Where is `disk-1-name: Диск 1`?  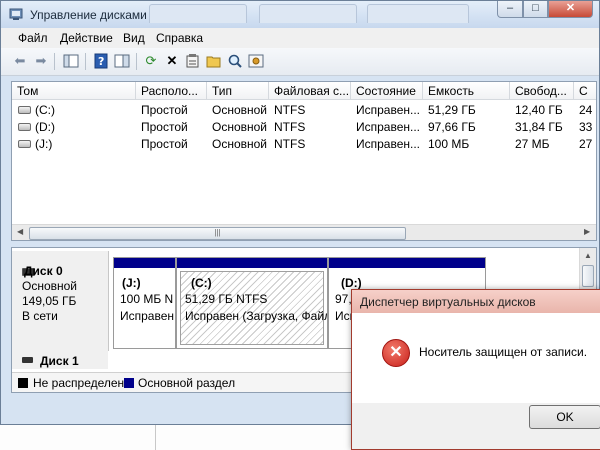 disk-1-name: Диск 1 is located at coordinates (59, 361).